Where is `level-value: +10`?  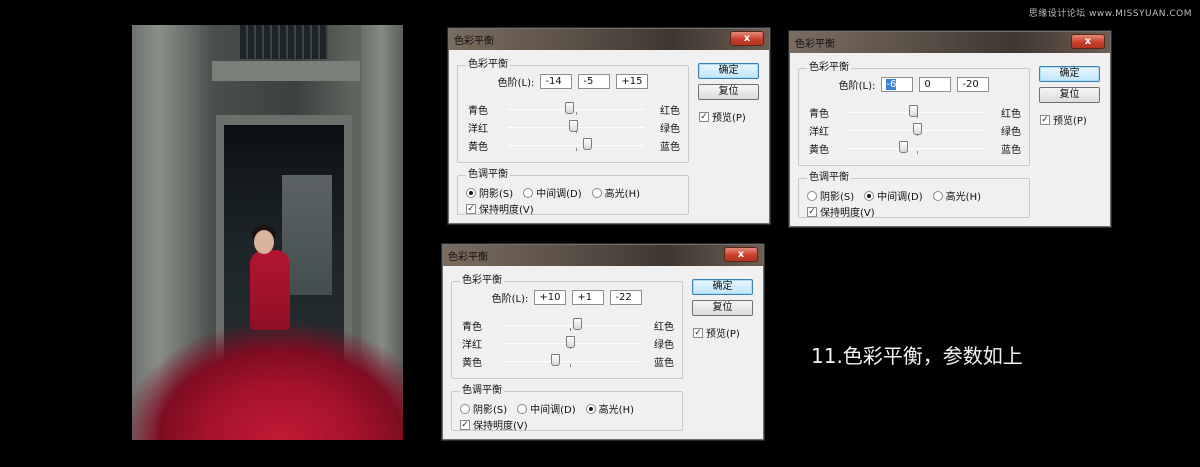 level-value: +10 is located at coordinates (550, 297).